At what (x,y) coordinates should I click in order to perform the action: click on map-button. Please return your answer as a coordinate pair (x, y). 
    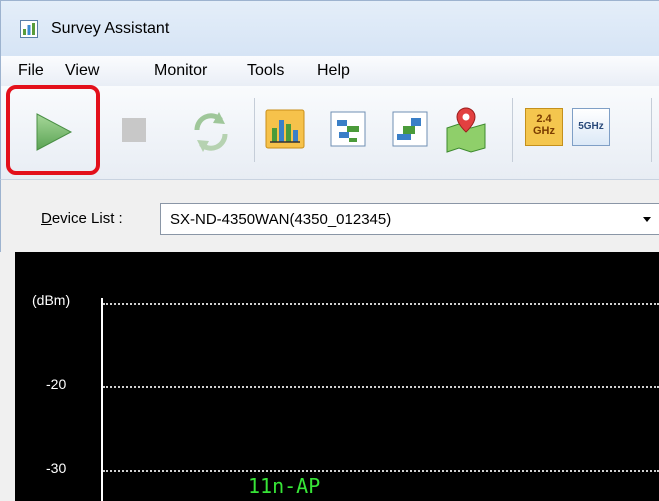
    Looking at the image, I should click on (467, 132).